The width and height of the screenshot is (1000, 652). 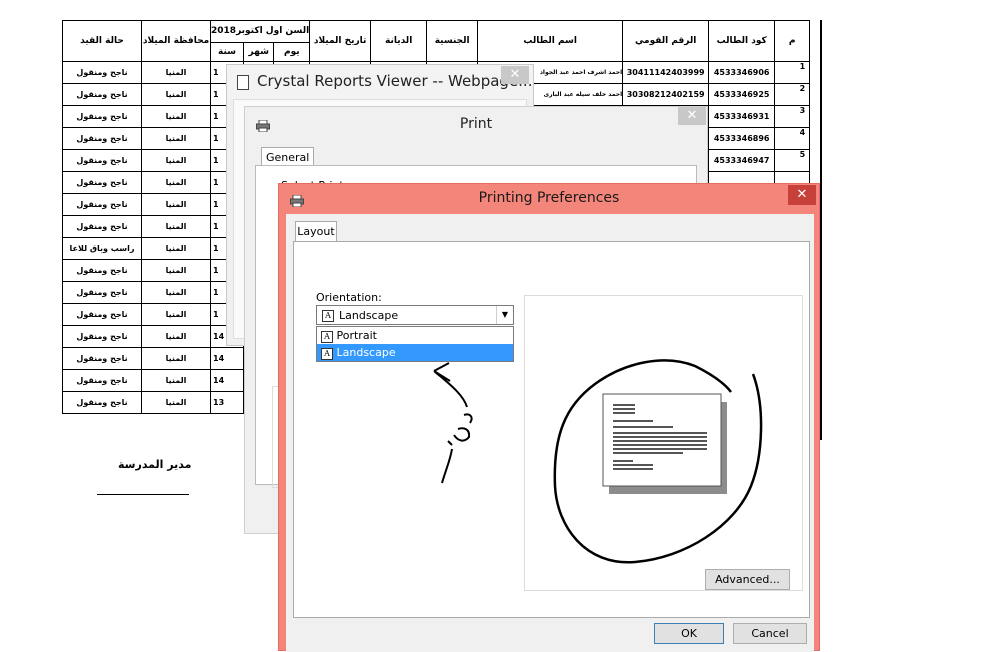 What do you see at coordinates (292, 52) in the screenshot?
I see `header-day: يوم` at bounding box center [292, 52].